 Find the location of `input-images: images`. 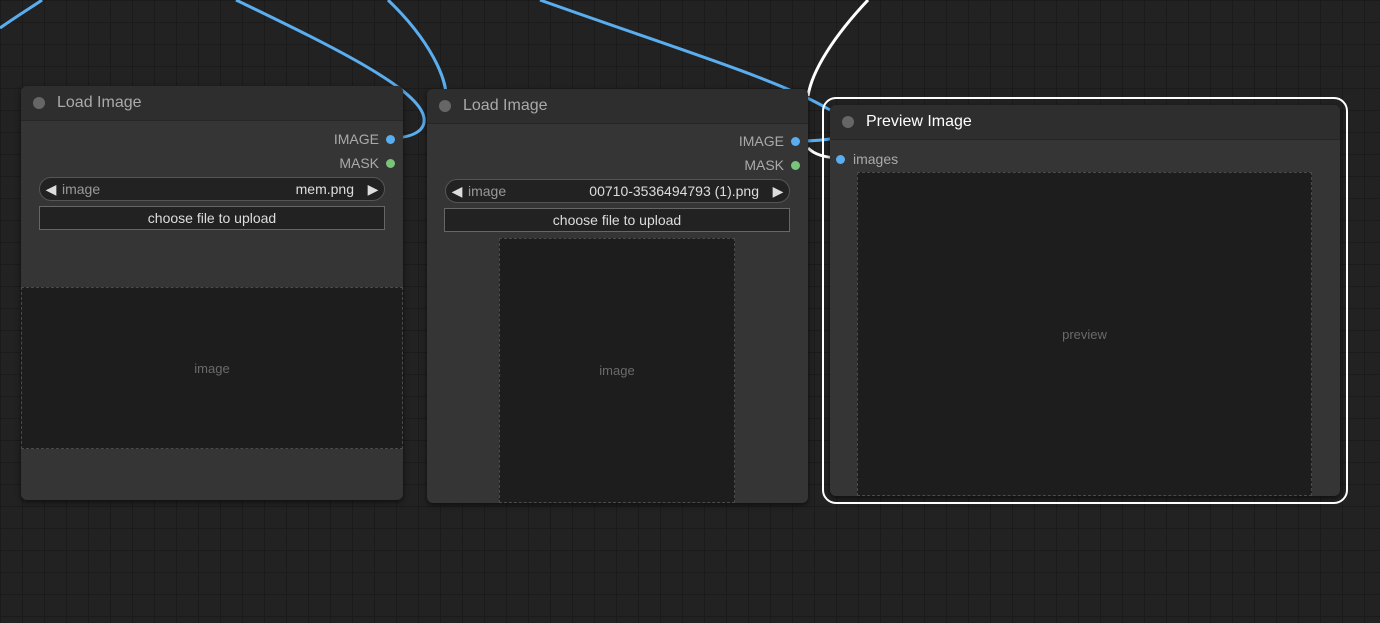

input-images: images is located at coordinates (867, 159).